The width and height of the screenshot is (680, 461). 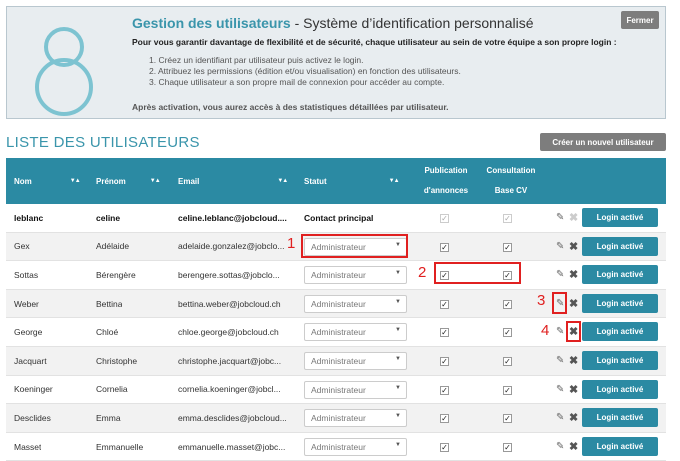 What do you see at coordinates (108, 417) in the screenshot?
I see `cell-prenom: Emma` at bounding box center [108, 417].